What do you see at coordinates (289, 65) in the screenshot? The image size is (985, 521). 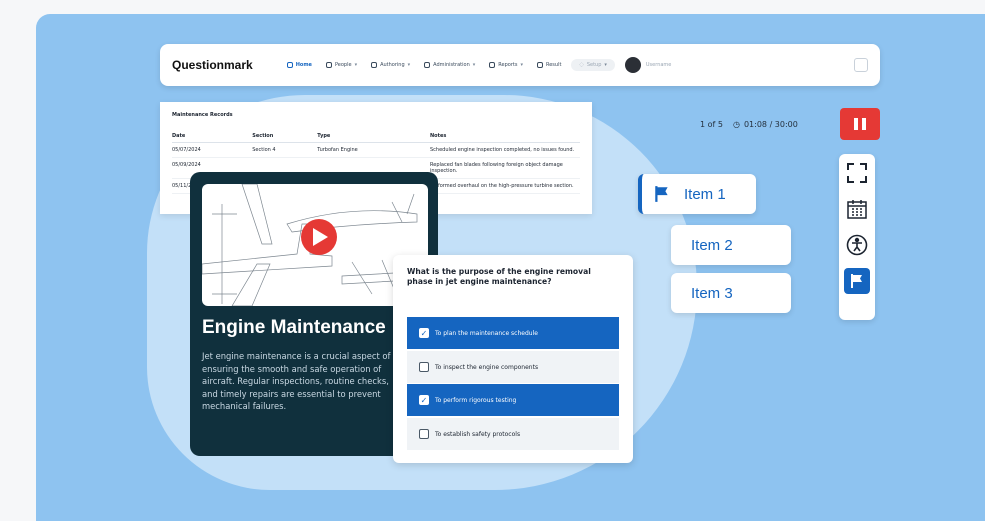 I see `home-icon` at bounding box center [289, 65].